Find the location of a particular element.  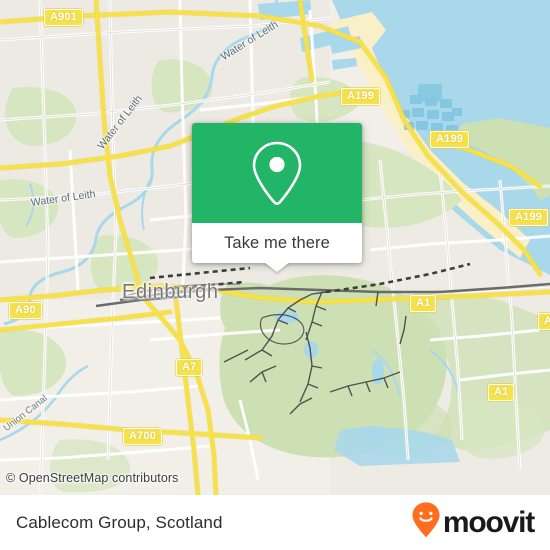

road-shield-a901: A901 is located at coordinates (64, 17).